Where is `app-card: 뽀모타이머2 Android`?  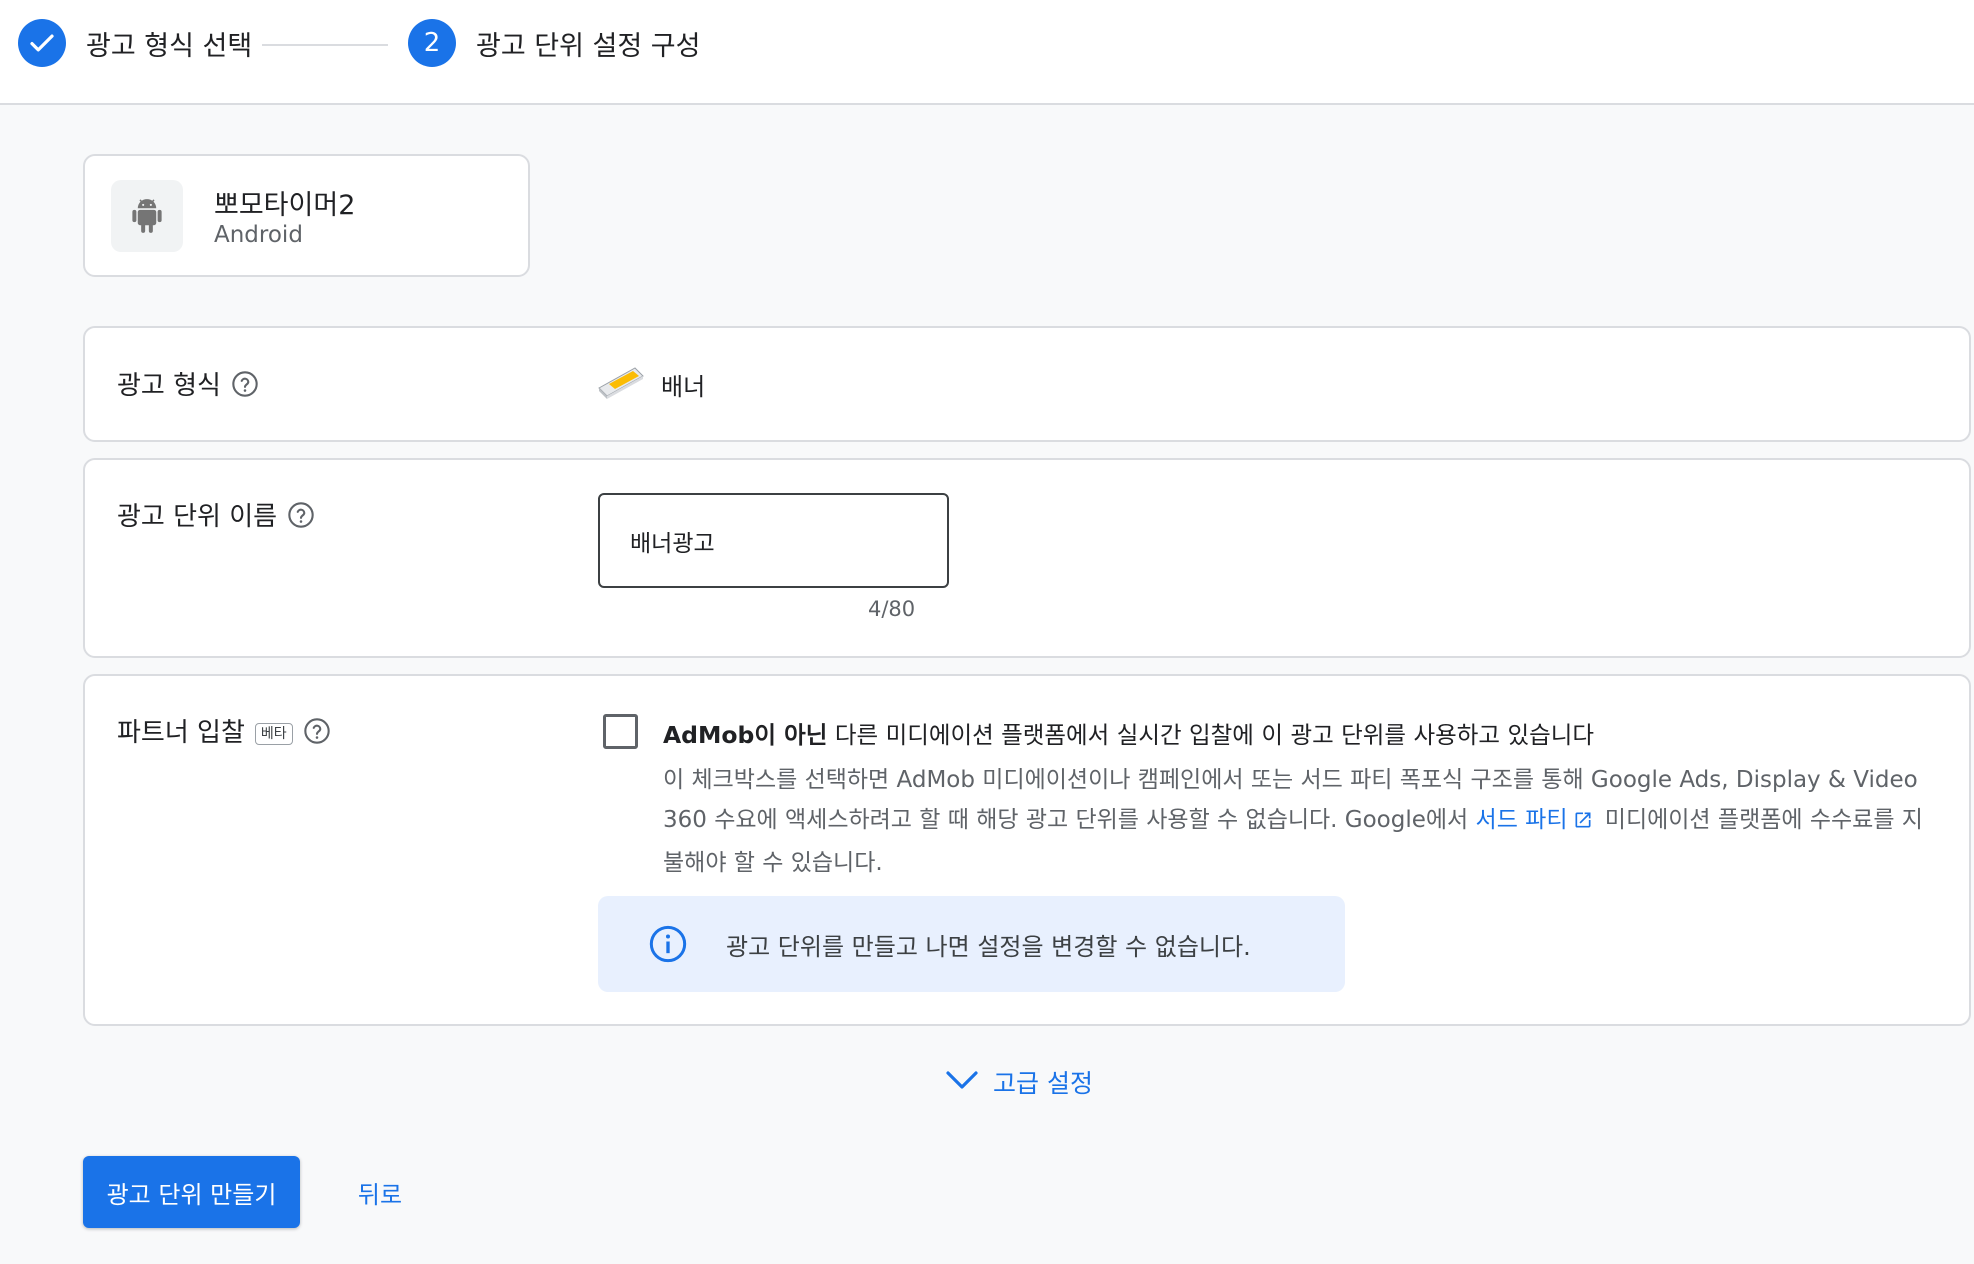 app-card: 뽀모타이머2 Android is located at coordinates (306, 215).